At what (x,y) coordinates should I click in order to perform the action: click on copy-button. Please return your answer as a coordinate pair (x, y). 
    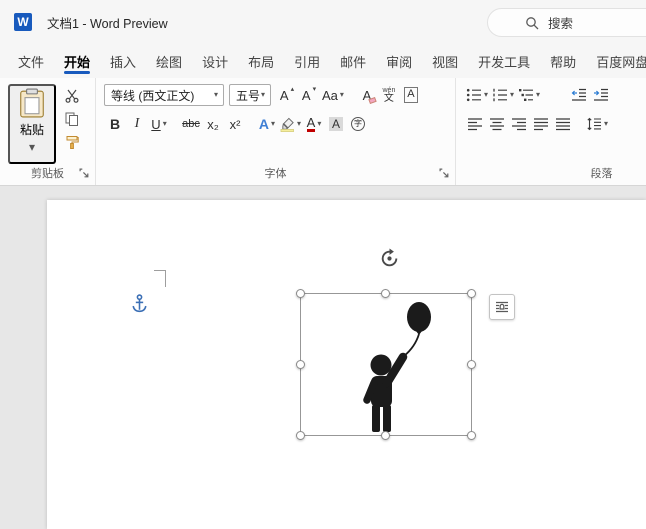
    Looking at the image, I should click on (72, 118).